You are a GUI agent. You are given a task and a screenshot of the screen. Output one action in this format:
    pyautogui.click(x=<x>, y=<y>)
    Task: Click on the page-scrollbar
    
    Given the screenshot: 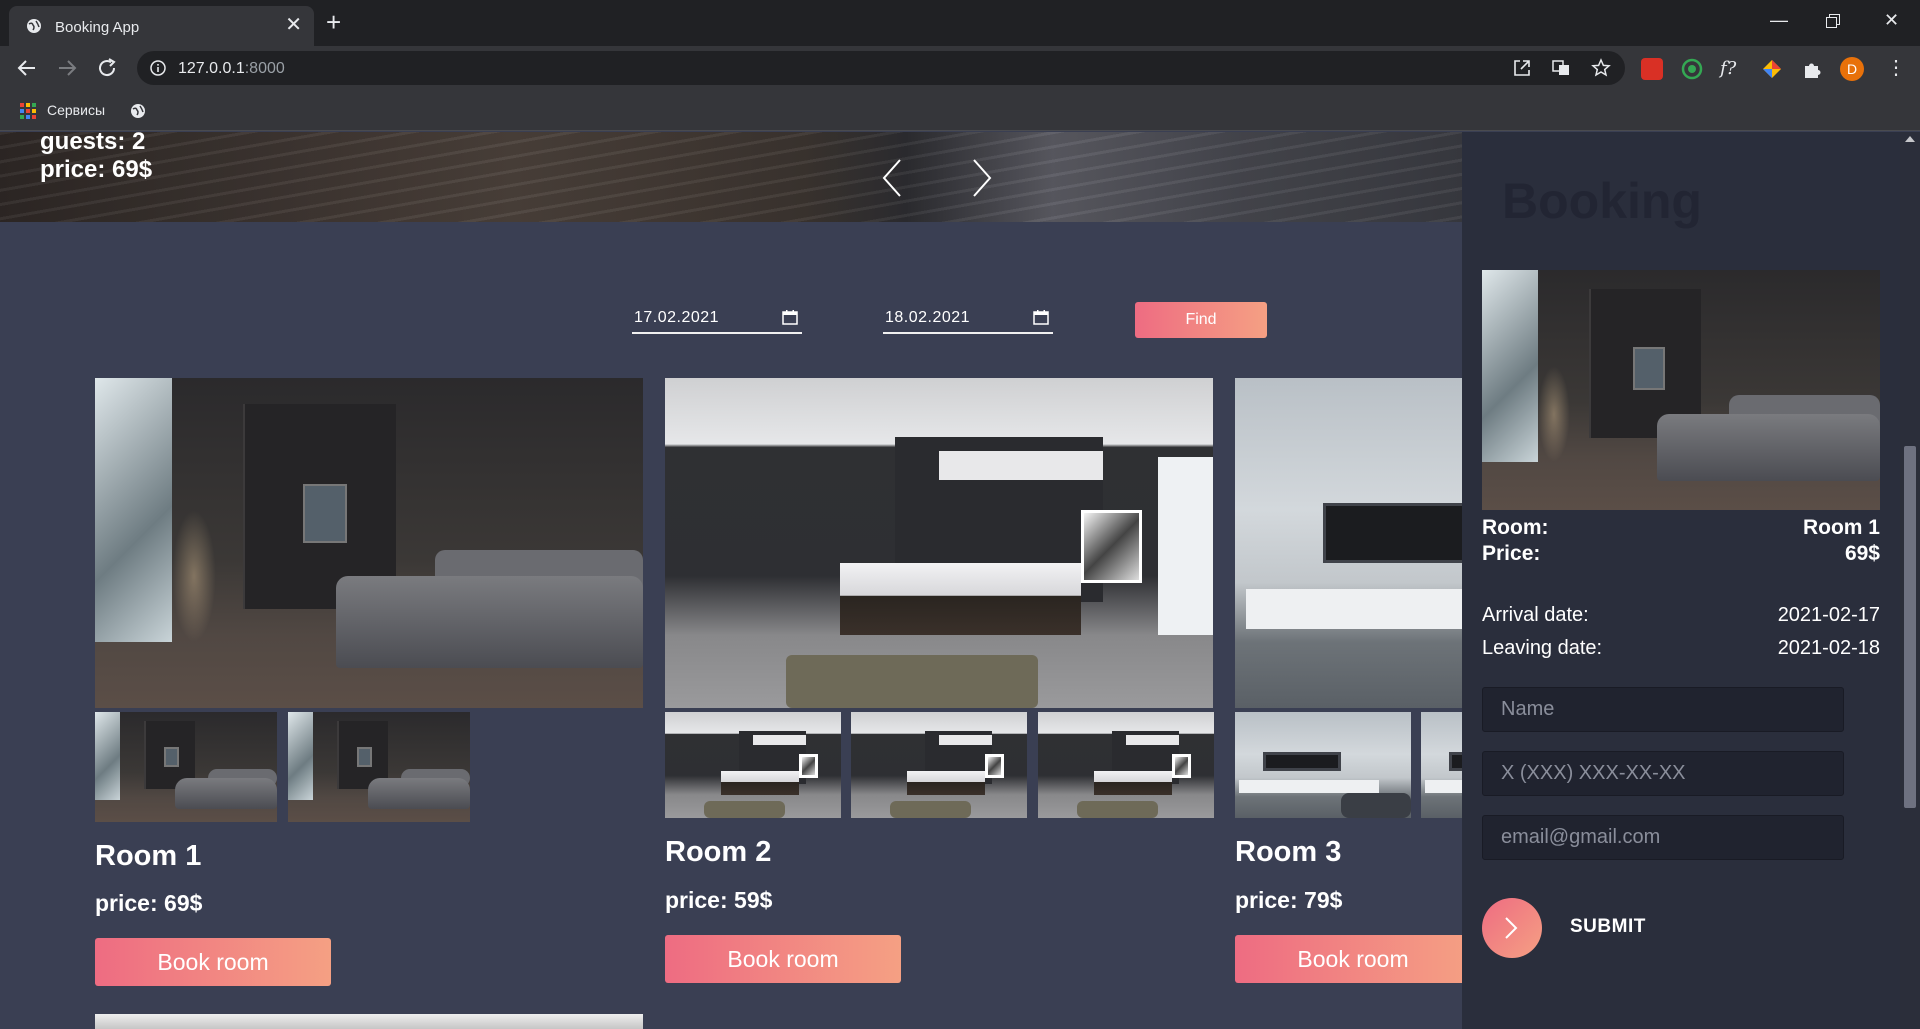 What is the action you would take?
    pyautogui.click(x=1910, y=580)
    